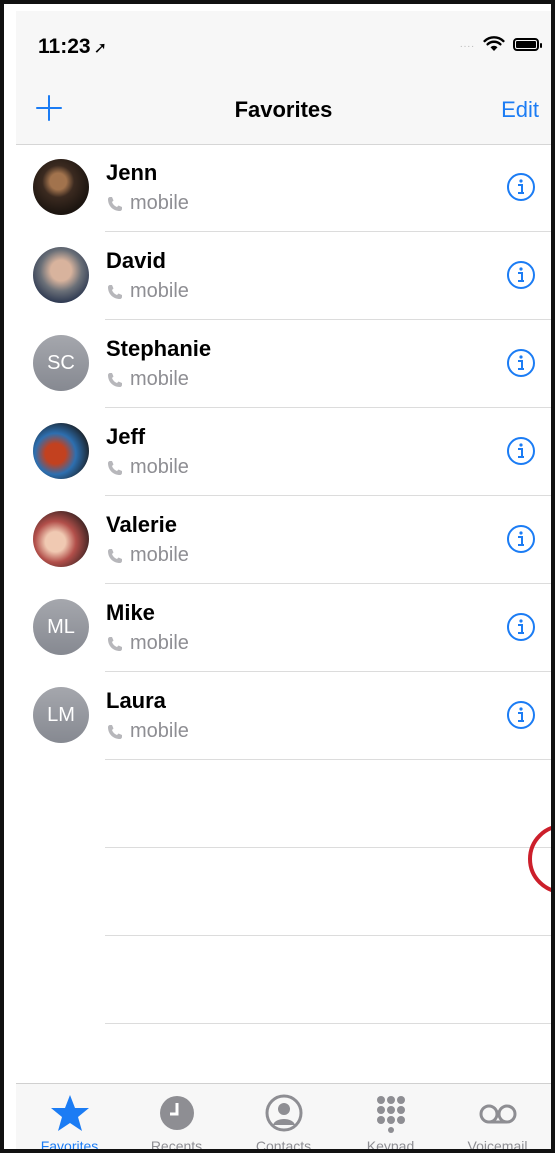 This screenshot has width=555, height=1153. I want to click on edit-button: Edit, so click(520, 110).